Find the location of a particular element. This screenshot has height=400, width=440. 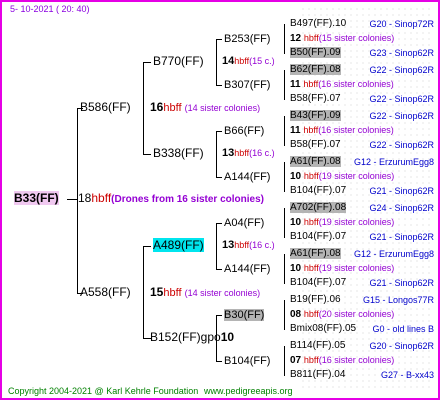

a558-note: (14 sister colonies) is located at coordinates (222, 293).